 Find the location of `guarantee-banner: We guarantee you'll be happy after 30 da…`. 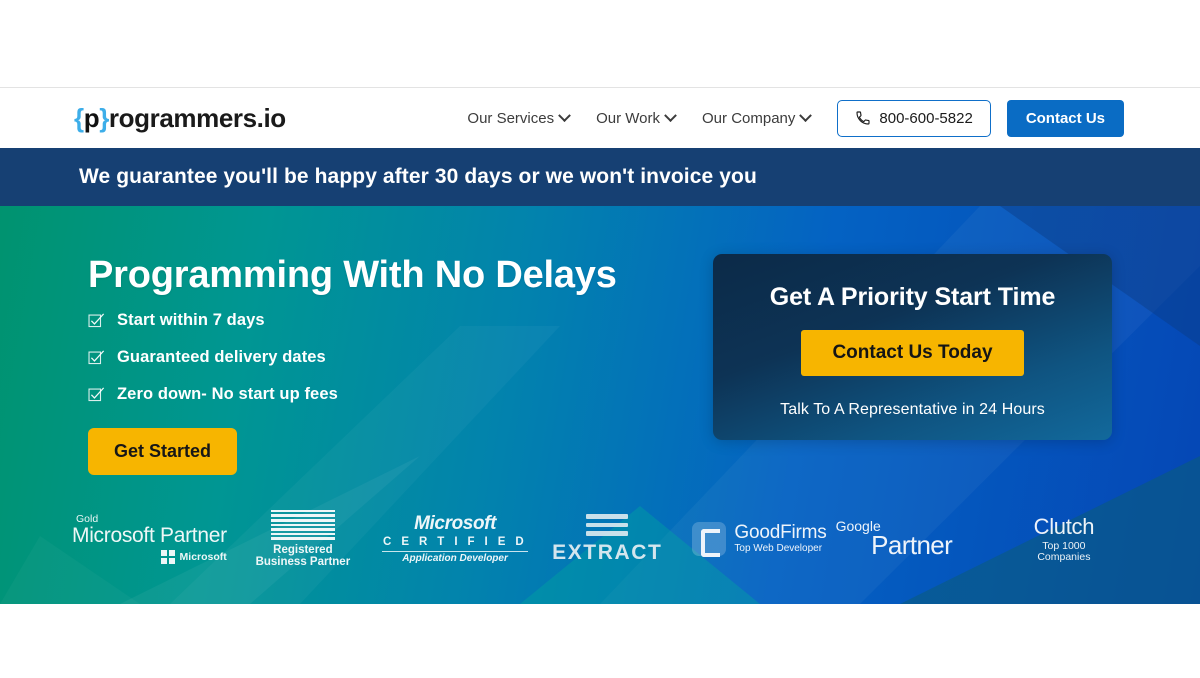

guarantee-banner: We guarantee you'll be happy after 30 da… is located at coordinates (600, 177).